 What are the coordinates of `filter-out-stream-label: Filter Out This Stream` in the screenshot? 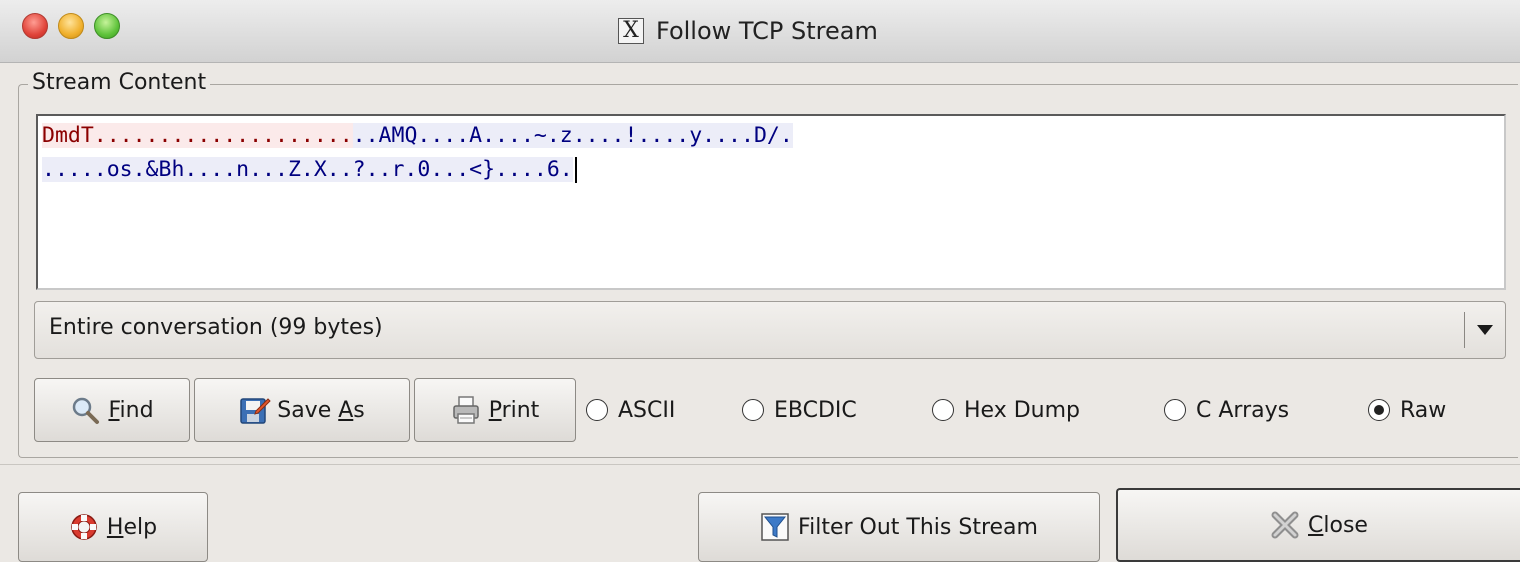 It's located at (918, 527).